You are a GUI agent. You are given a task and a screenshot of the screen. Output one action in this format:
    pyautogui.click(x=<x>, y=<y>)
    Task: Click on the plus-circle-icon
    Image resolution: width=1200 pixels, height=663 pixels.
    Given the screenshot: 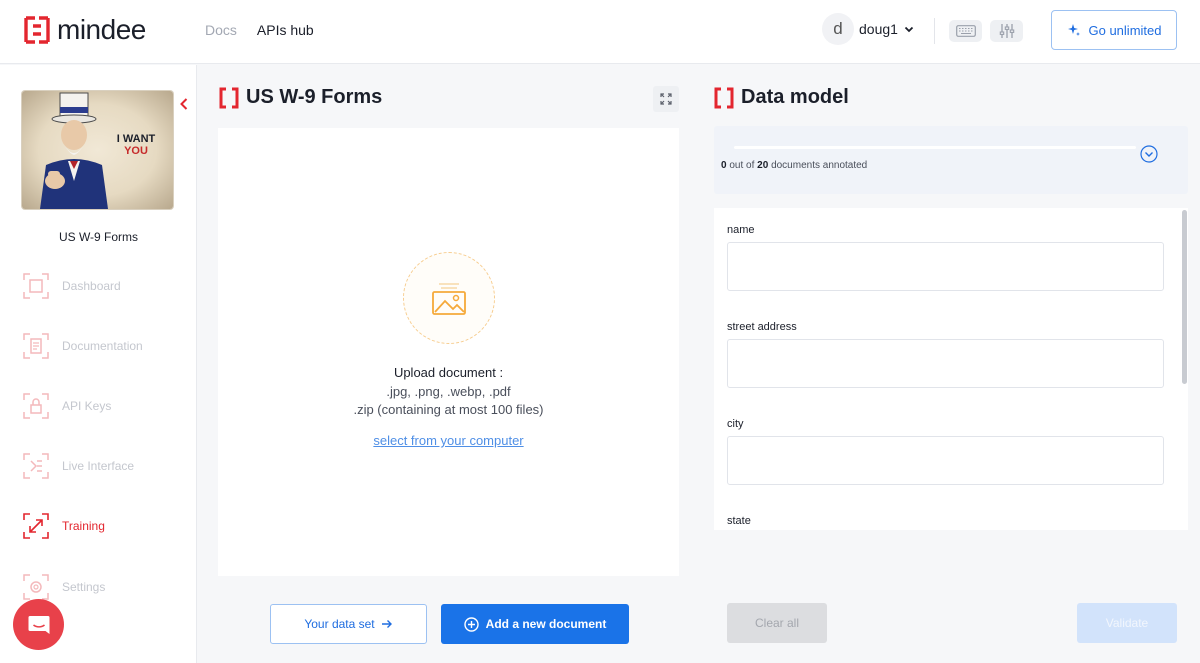 What is the action you would take?
    pyautogui.click(x=471, y=624)
    